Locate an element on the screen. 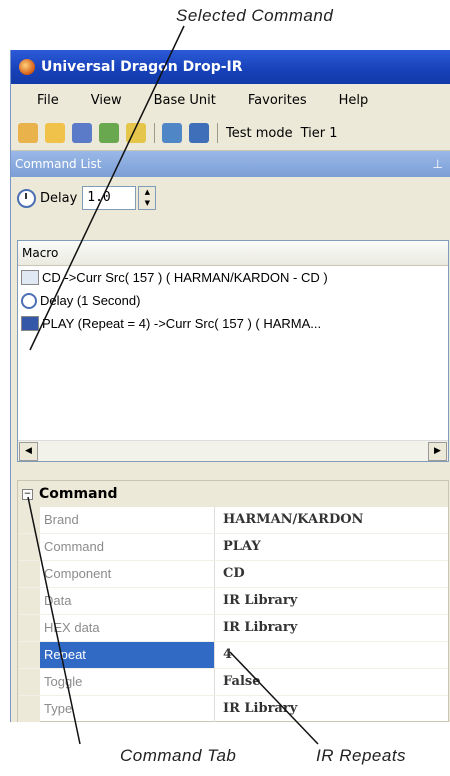  selected-command-pointer is located at coordinates (107, 188).